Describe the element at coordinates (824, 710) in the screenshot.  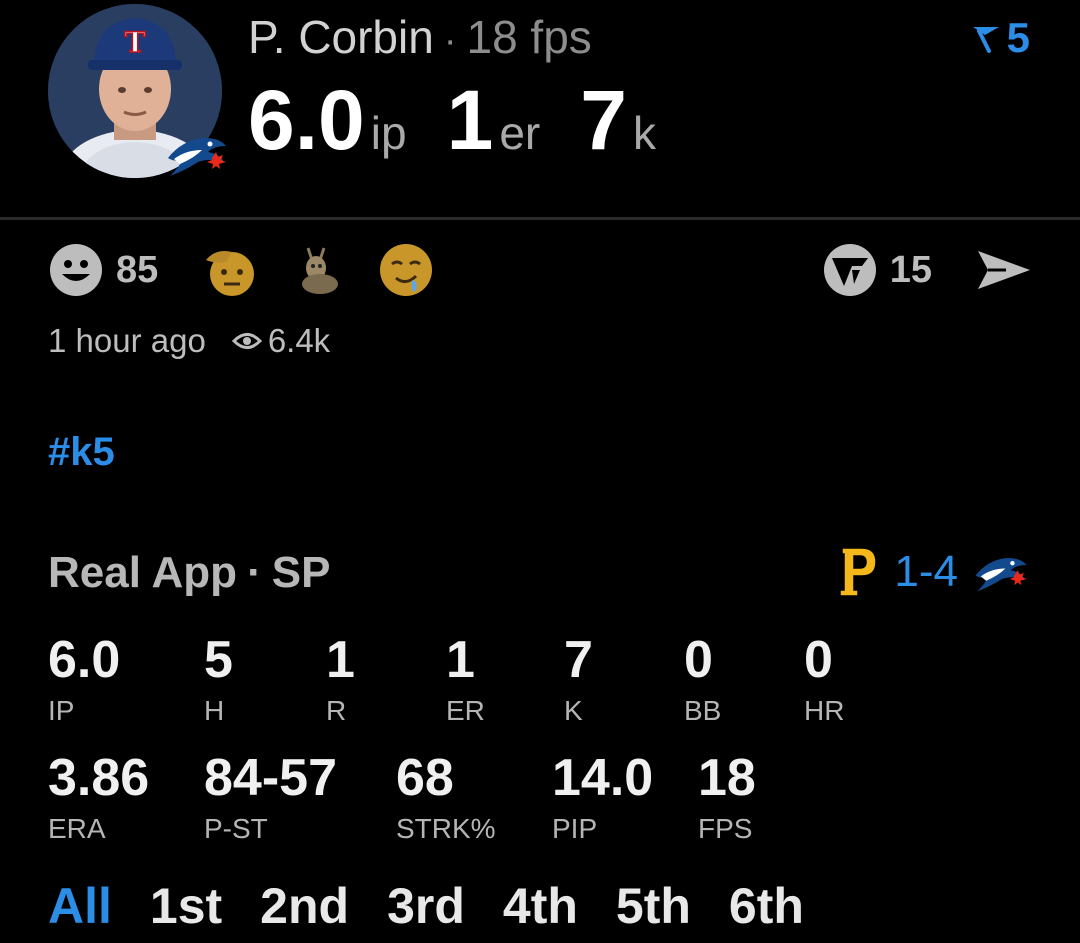
I see `stat-label: HR` at that location.